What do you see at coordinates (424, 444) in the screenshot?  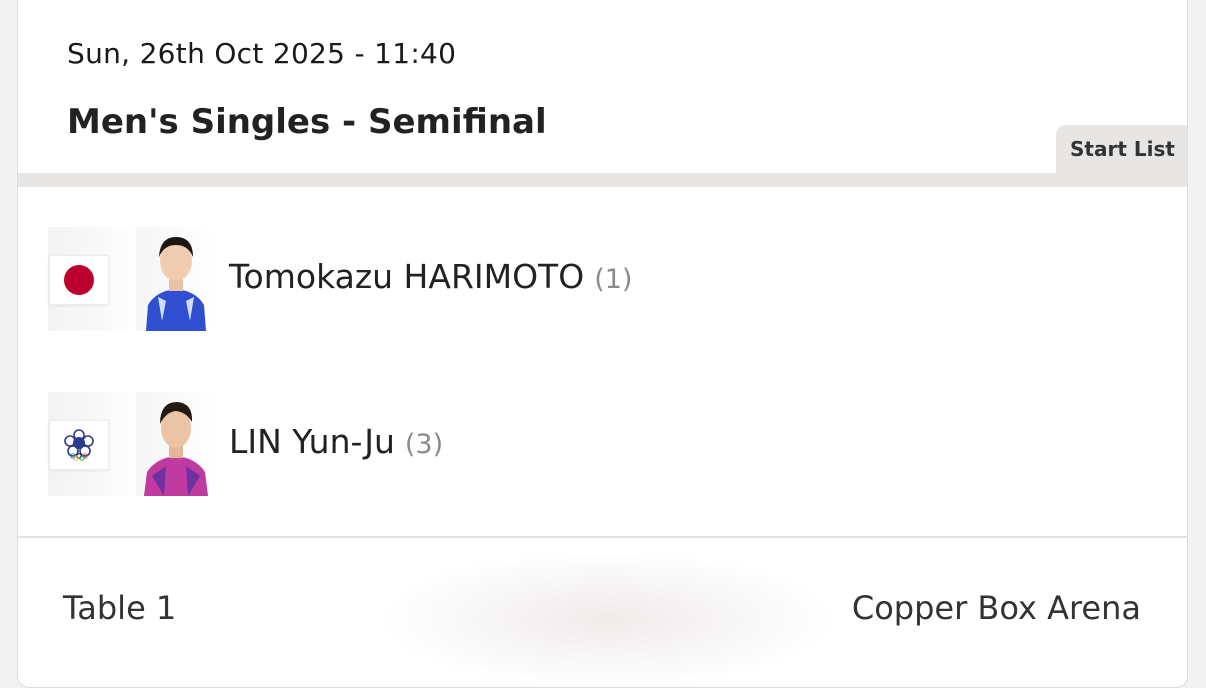 I see `player-seed: (3)` at bounding box center [424, 444].